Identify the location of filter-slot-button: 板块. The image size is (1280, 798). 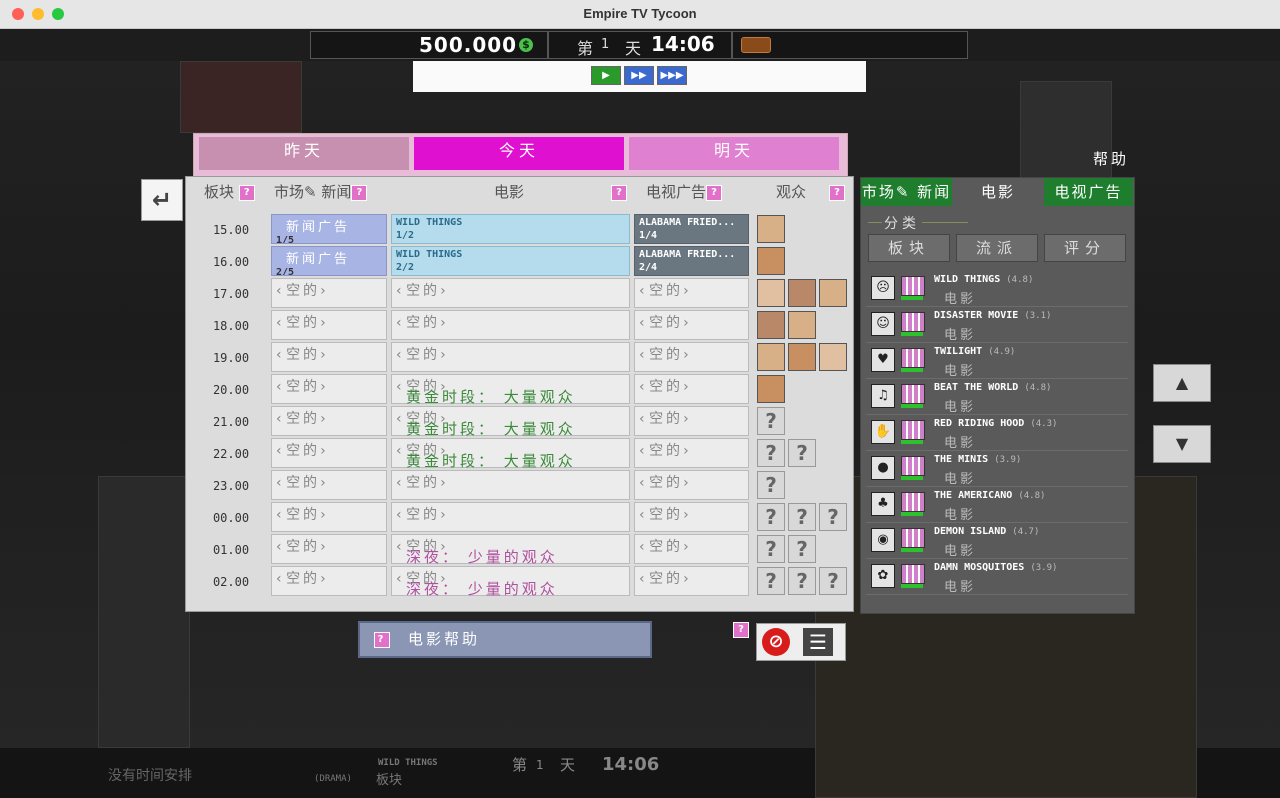
(909, 248).